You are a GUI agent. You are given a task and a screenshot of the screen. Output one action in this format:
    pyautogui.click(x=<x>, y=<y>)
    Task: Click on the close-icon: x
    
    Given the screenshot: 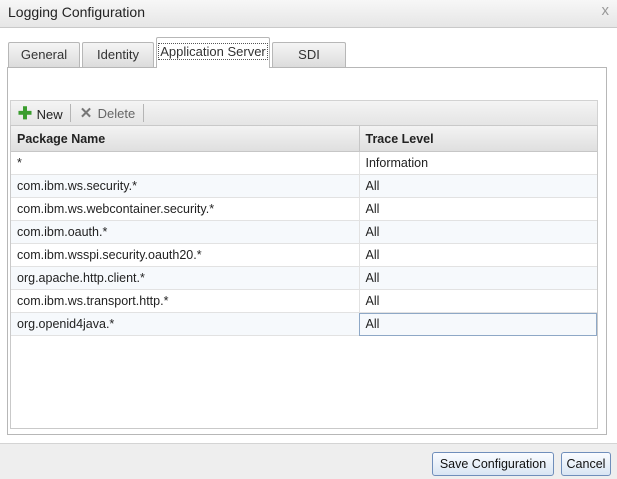 What is the action you would take?
    pyautogui.click(x=606, y=10)
    